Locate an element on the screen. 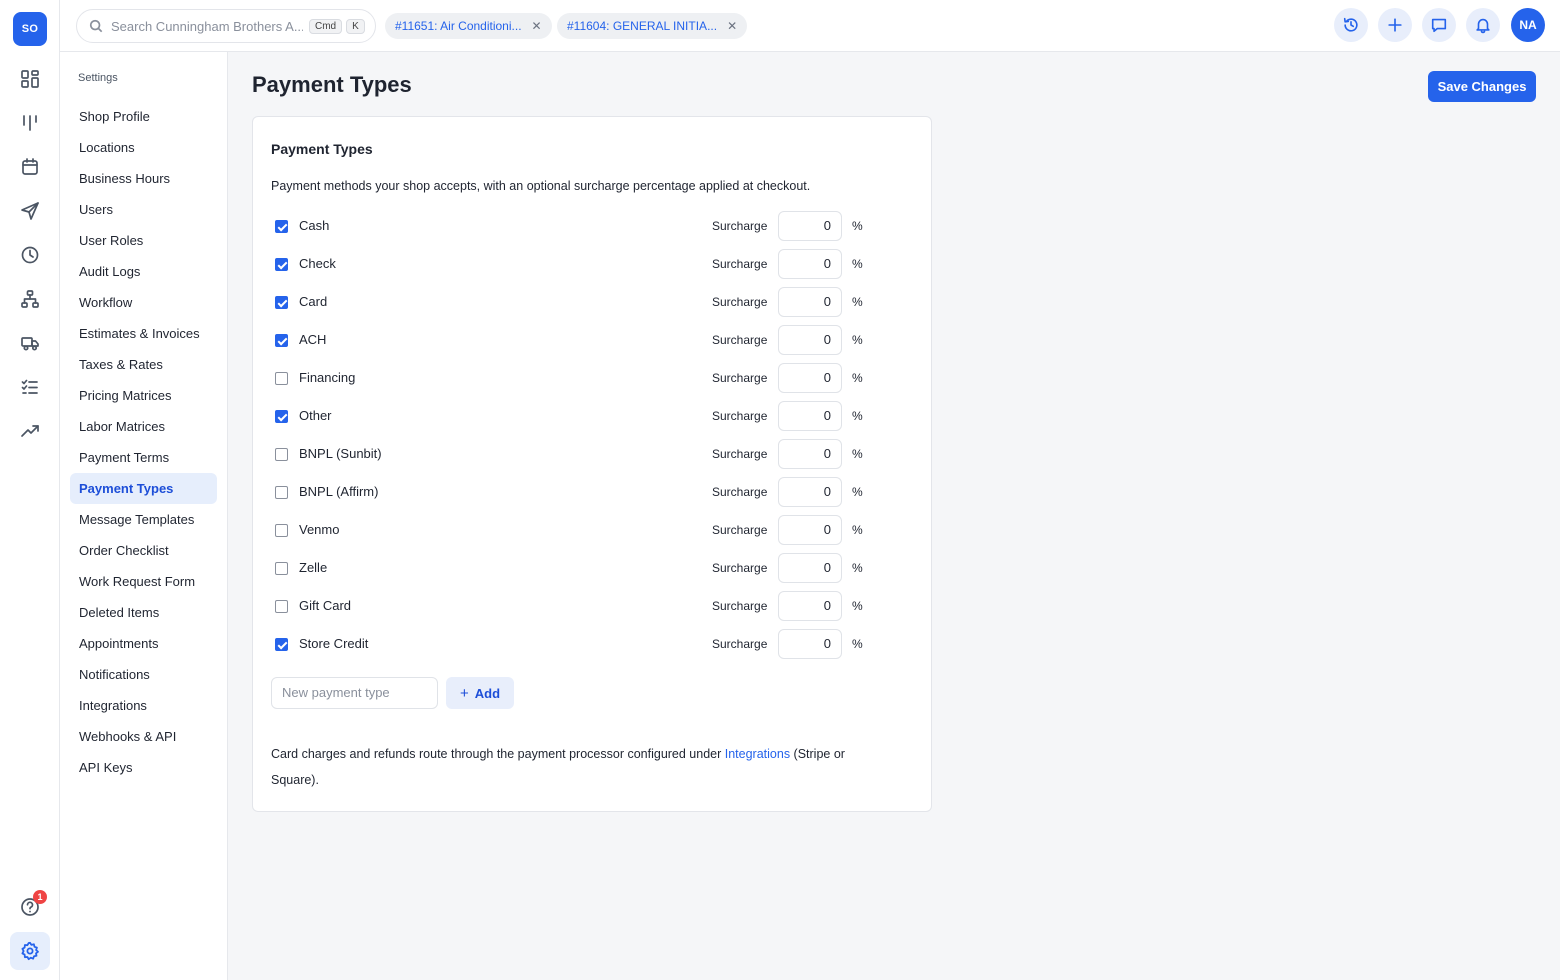 Image resolution: width=1560 pixels, height=980 pixels. bell-icon is located at coordinates (1483, 26).